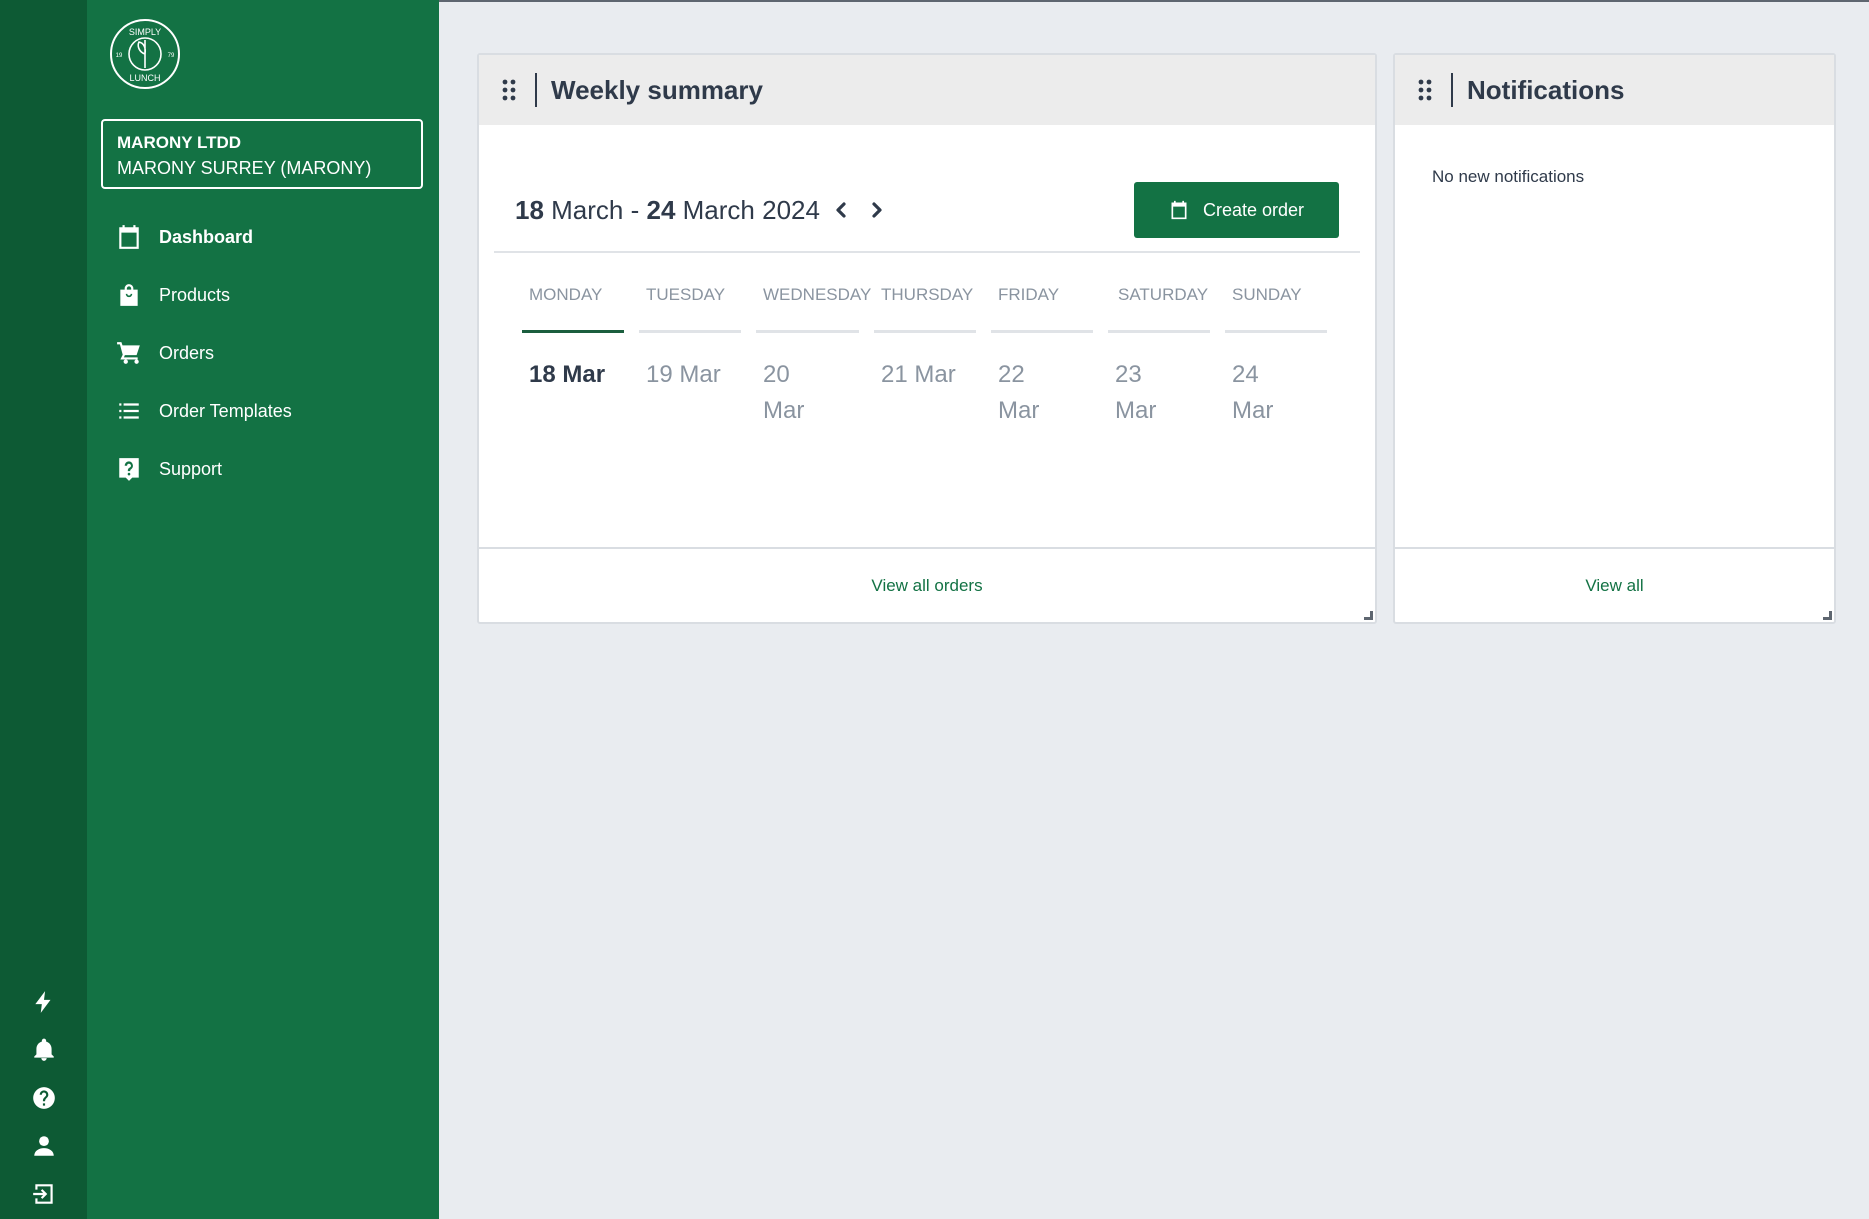  Describe the element at coordinates (595, 209) in the screenshot. I see `range-start-rest: March -` at that location.